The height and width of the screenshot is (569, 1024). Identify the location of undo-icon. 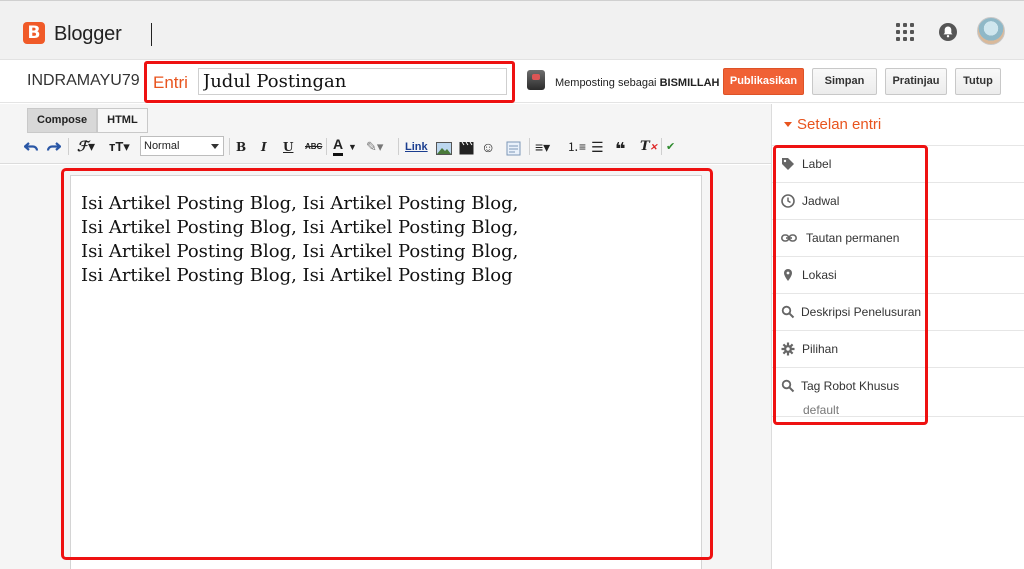
(31, 147).